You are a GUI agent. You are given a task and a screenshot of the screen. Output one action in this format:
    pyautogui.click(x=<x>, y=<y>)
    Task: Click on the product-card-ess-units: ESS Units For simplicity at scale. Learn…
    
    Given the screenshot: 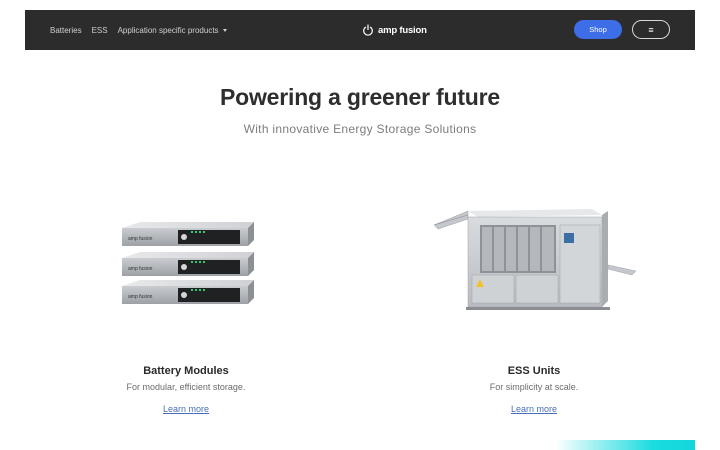 What is the action you would take?
    pyautogui.click(x=534, y=391)
    